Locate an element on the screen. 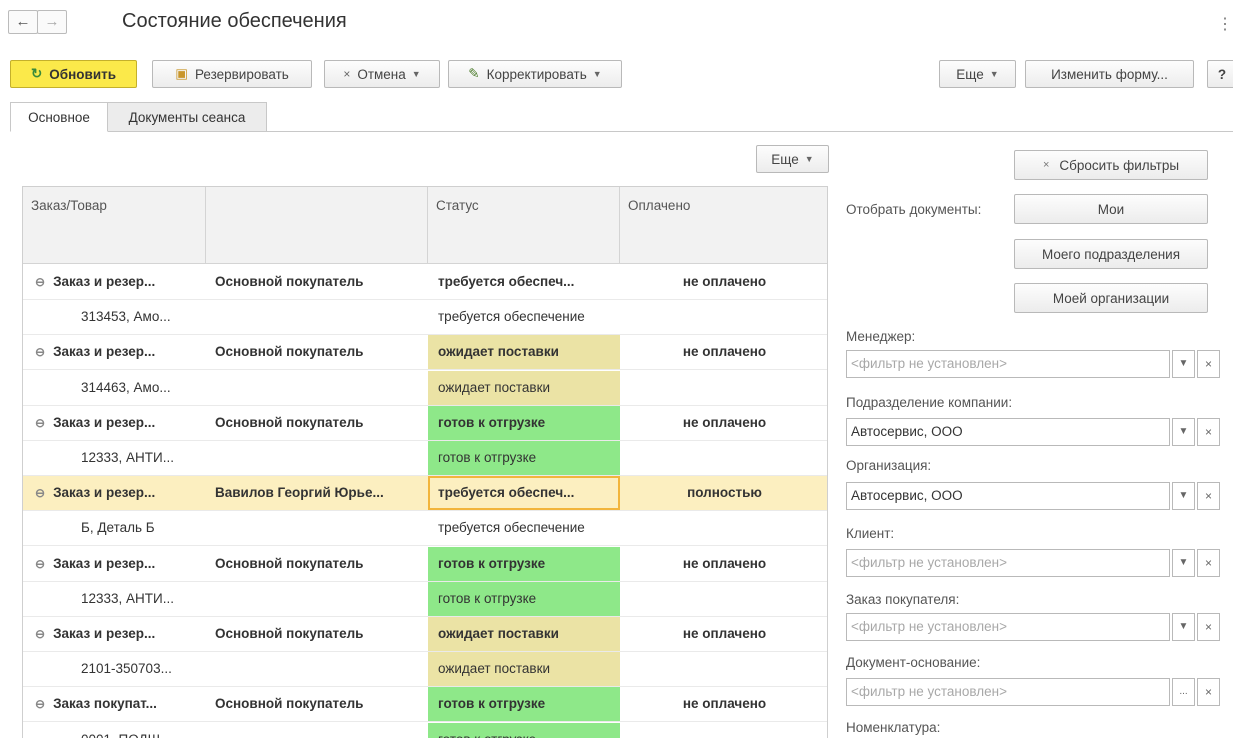 This screenshot has height=738, width=1233. client-field: <фильтр не установлен> is located at coordinates (1008, 563).